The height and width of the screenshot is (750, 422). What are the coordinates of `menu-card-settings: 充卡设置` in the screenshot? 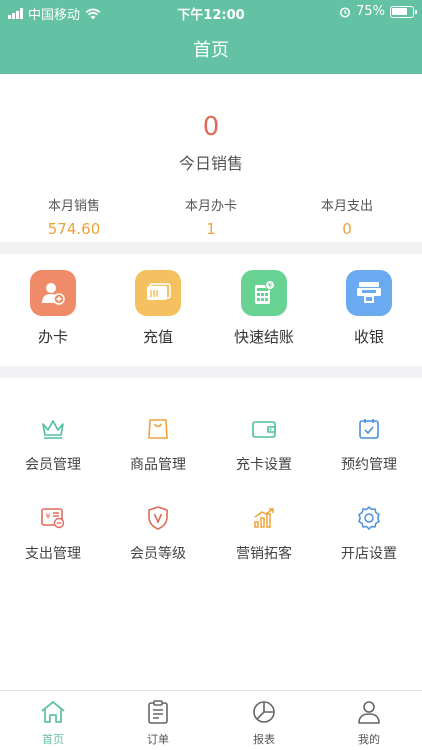 It's located at (264, 444).